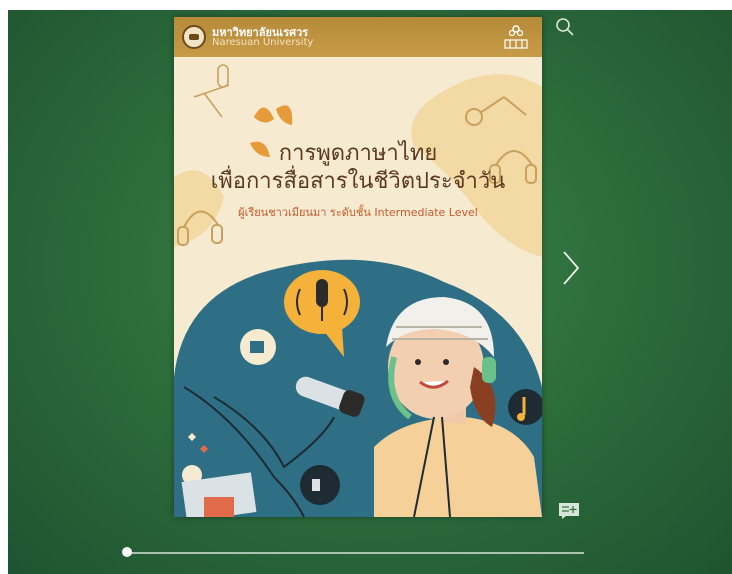  Describe the element at coordinates (356, 553) in the screenshot. I see `page-slider-track` at that location.